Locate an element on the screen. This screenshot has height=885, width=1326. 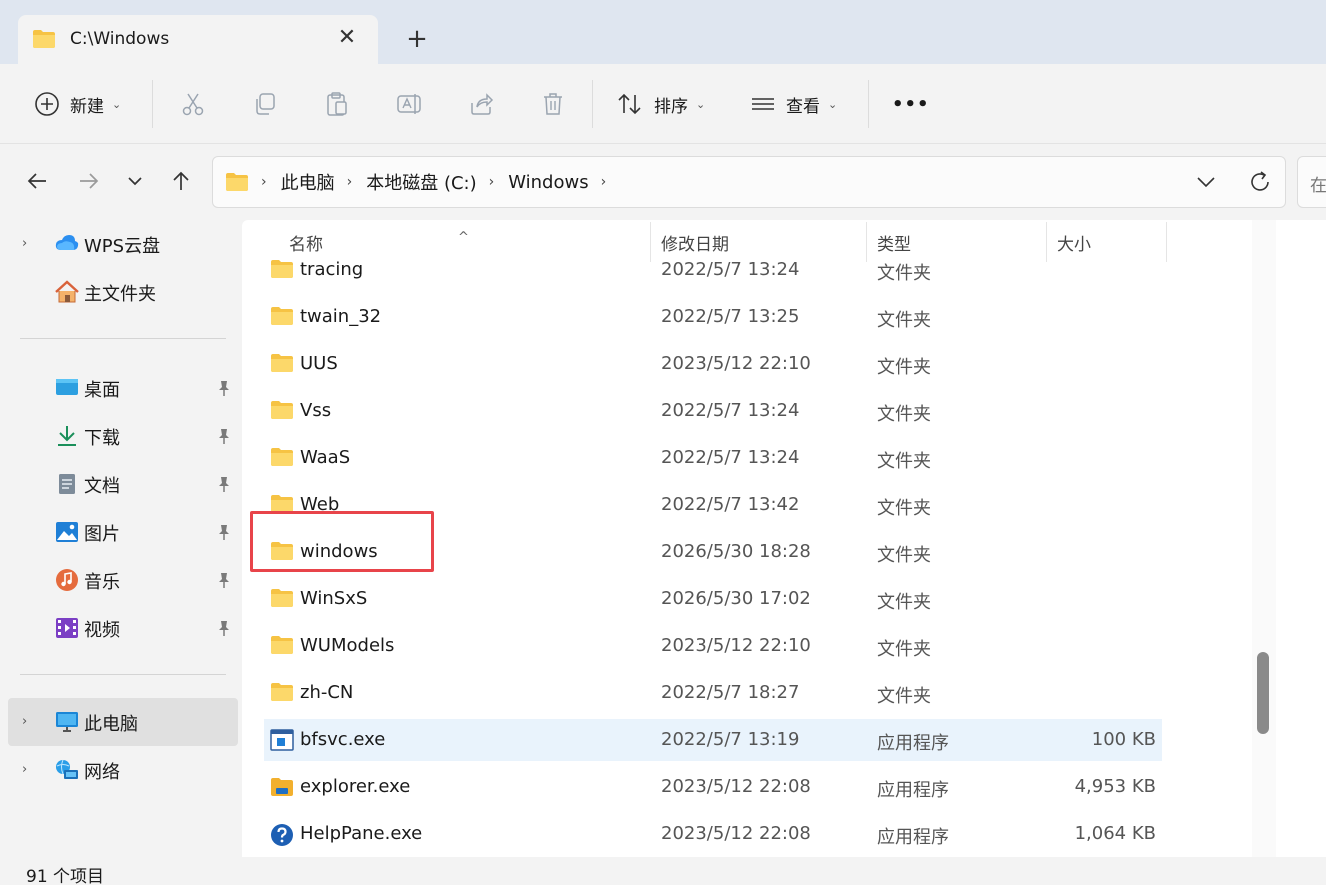
table-row: WUModels 2023/5/12 22:10 文件夹 is located at coordinates (713, 646).